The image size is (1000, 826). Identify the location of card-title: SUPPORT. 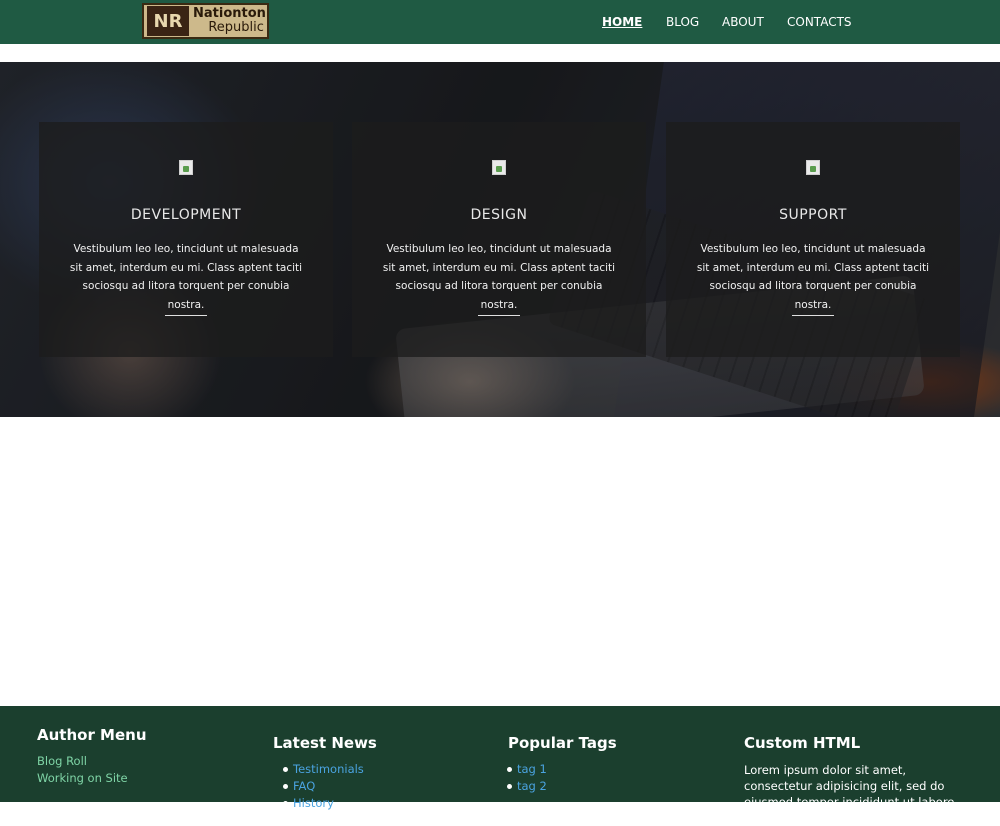
(813, 215).